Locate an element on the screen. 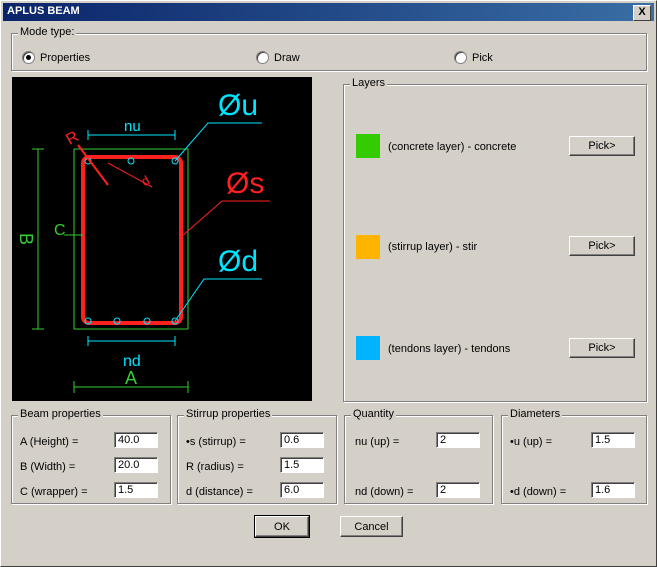 The image size is (657, 567). mode-draw-radio: Draw is located at coordinates (278, 57).